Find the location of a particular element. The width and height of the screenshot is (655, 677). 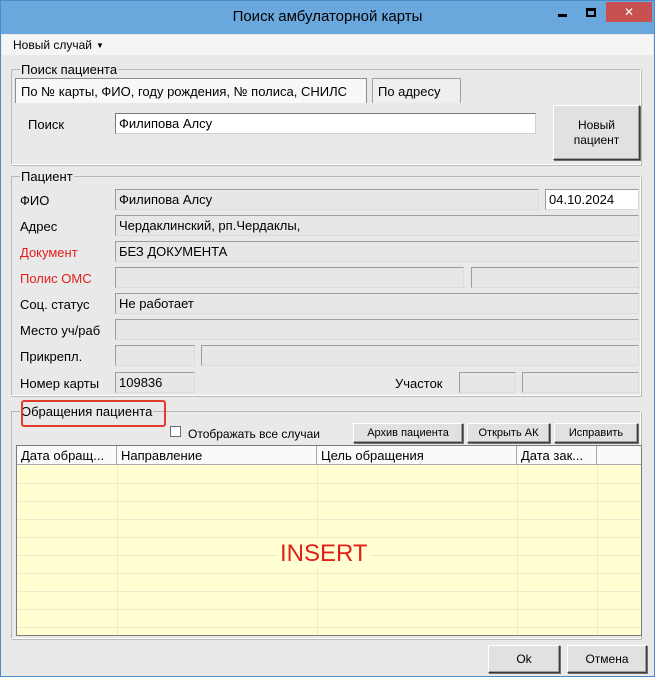

attachment-label: Прикрепл. is located at coordinates (51, 356).